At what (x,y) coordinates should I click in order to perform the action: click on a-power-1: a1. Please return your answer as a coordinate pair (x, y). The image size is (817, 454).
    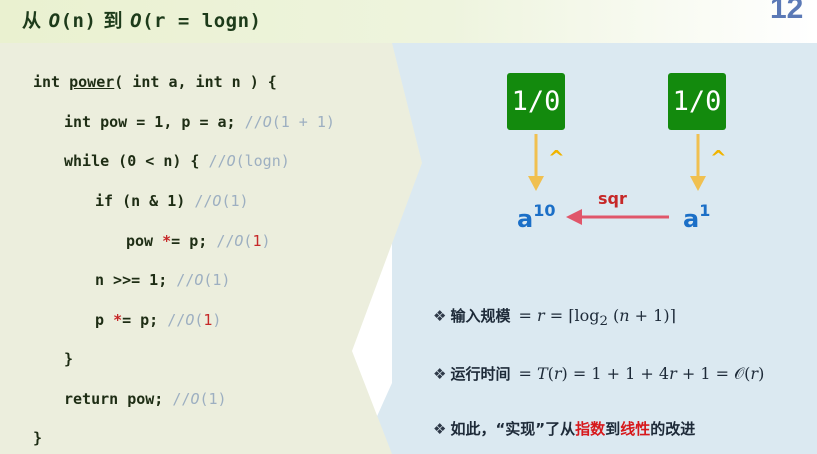
    Looking at the image, I should click on (697, 217).